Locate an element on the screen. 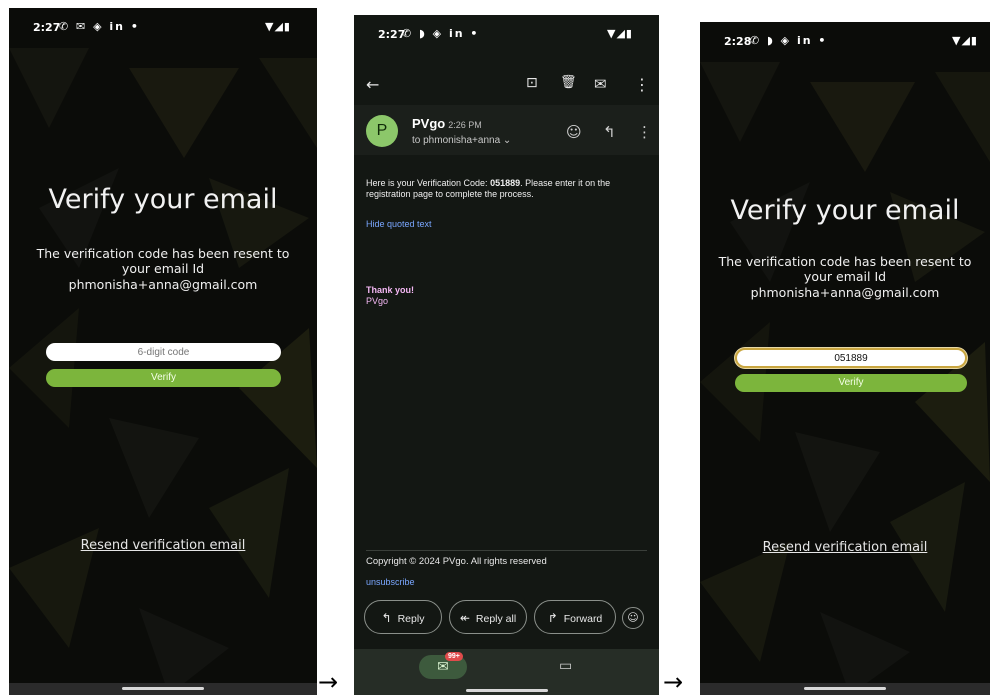 The image size is (990, 696). archive-icon: ⊡ is located at coordinates (532, 83).